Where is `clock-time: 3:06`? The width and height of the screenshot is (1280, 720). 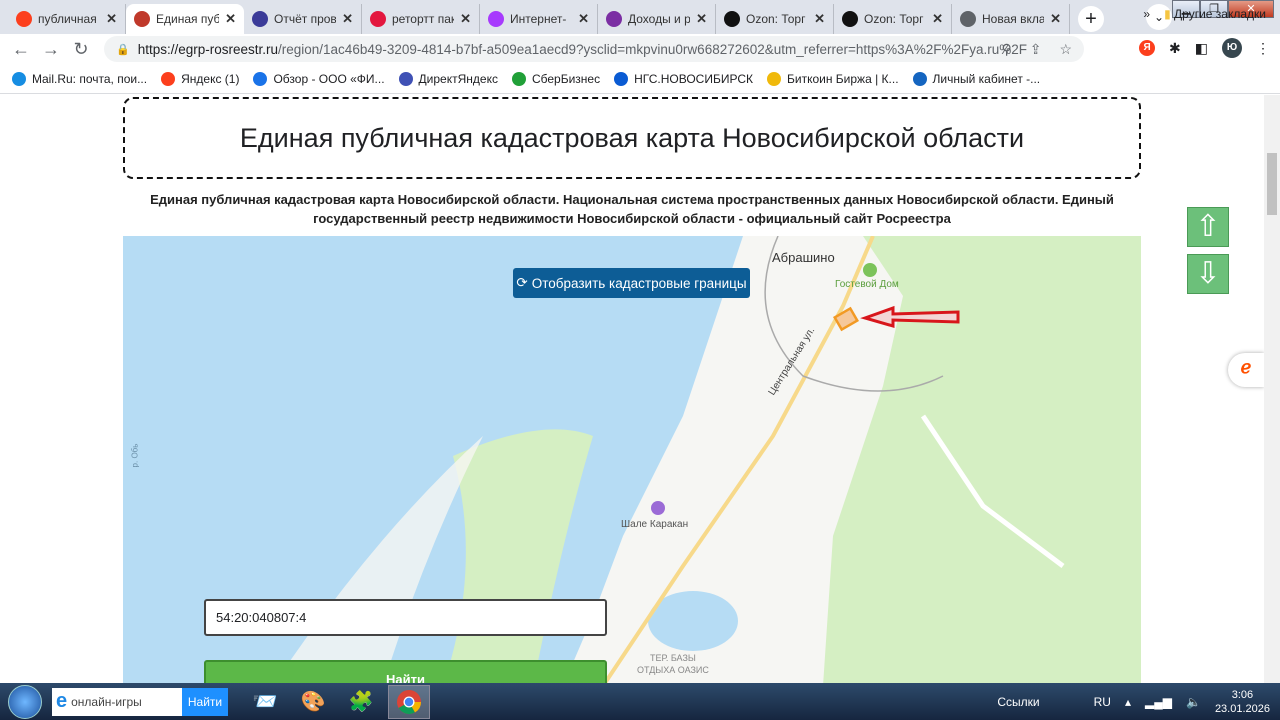
clock-time: 3:06 is located at coordinates (1242, 694).